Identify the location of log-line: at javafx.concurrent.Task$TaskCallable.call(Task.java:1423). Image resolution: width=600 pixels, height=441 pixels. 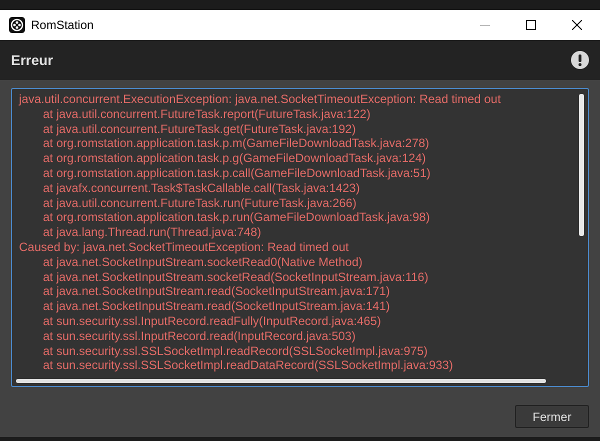
(201, 188).